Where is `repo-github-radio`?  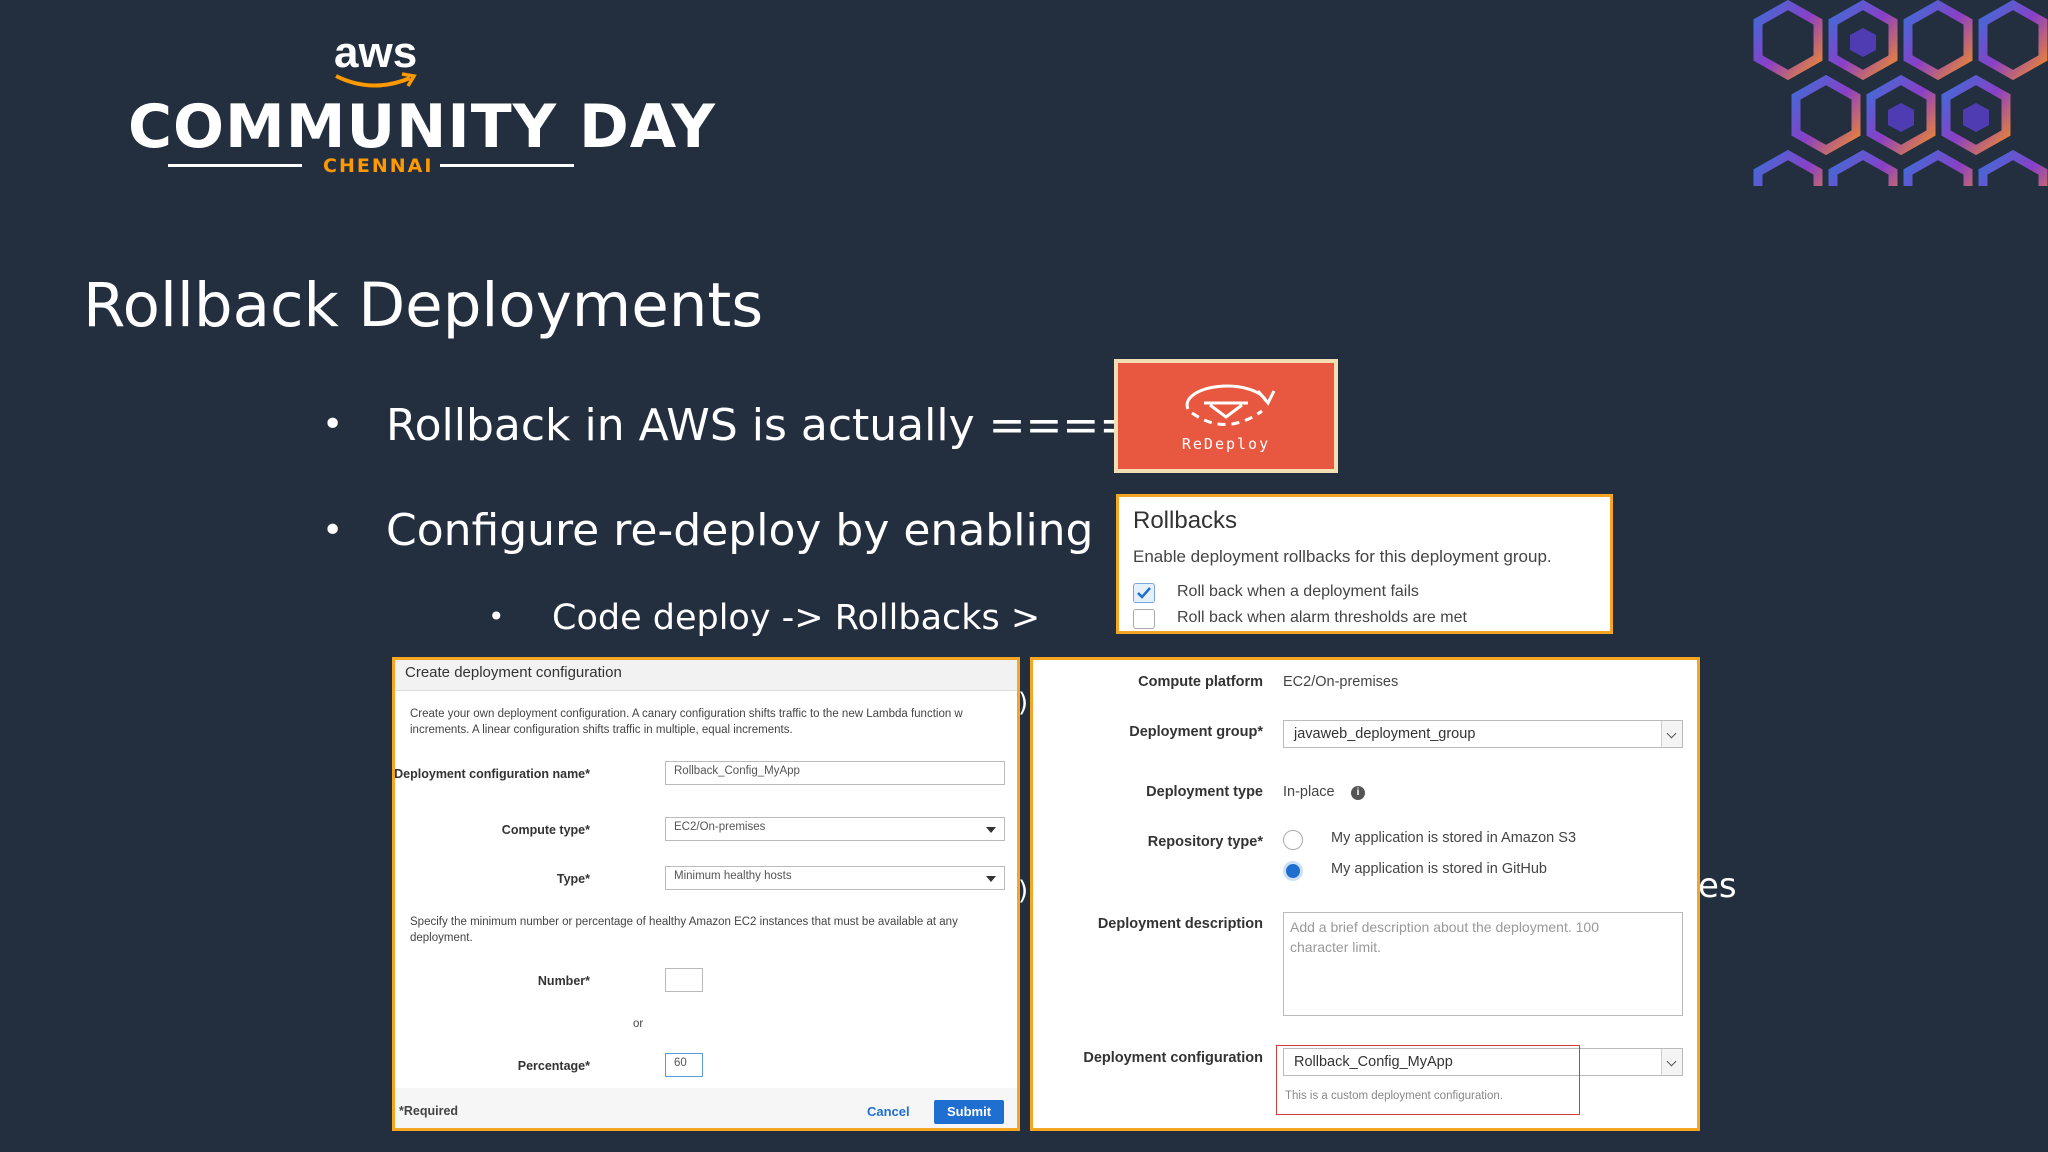 repo-github-radio is located at coordinates (1293, 871).